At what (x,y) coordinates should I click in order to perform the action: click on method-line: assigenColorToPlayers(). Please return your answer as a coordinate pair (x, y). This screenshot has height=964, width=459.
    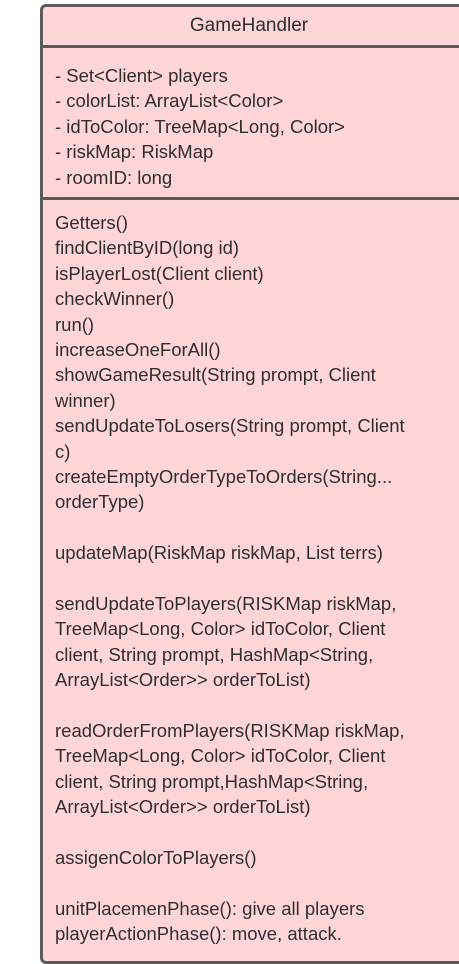
    Looking at the image, I should click on (156, 858).